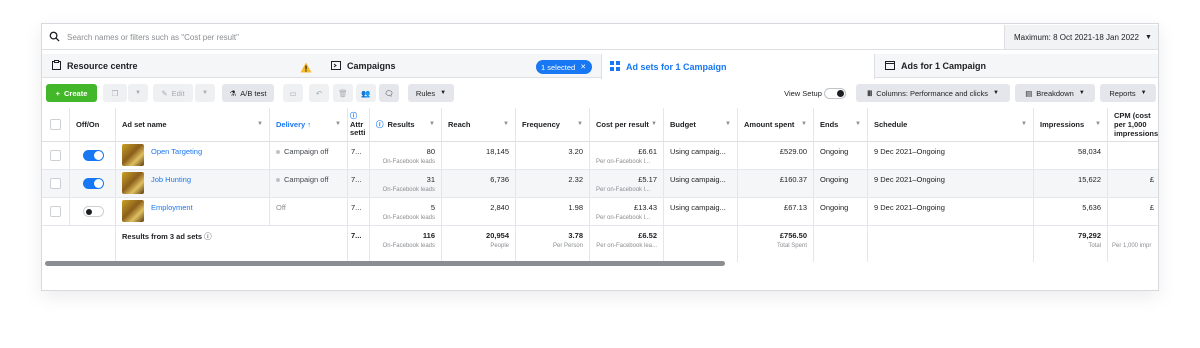 This screenshot has height=348, width=1200. What do you see at coordinates (366, 93) in the screenshot?
I see `audience-button: 👥` at bounding box center [366, 93].